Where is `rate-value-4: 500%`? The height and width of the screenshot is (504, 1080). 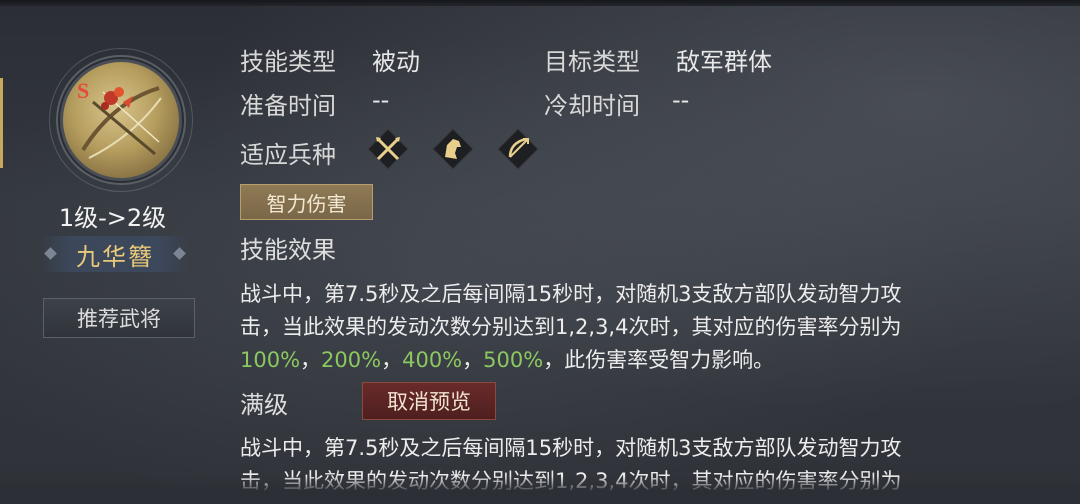
rate-value-4: 500% is located at coordinates (513, 360).